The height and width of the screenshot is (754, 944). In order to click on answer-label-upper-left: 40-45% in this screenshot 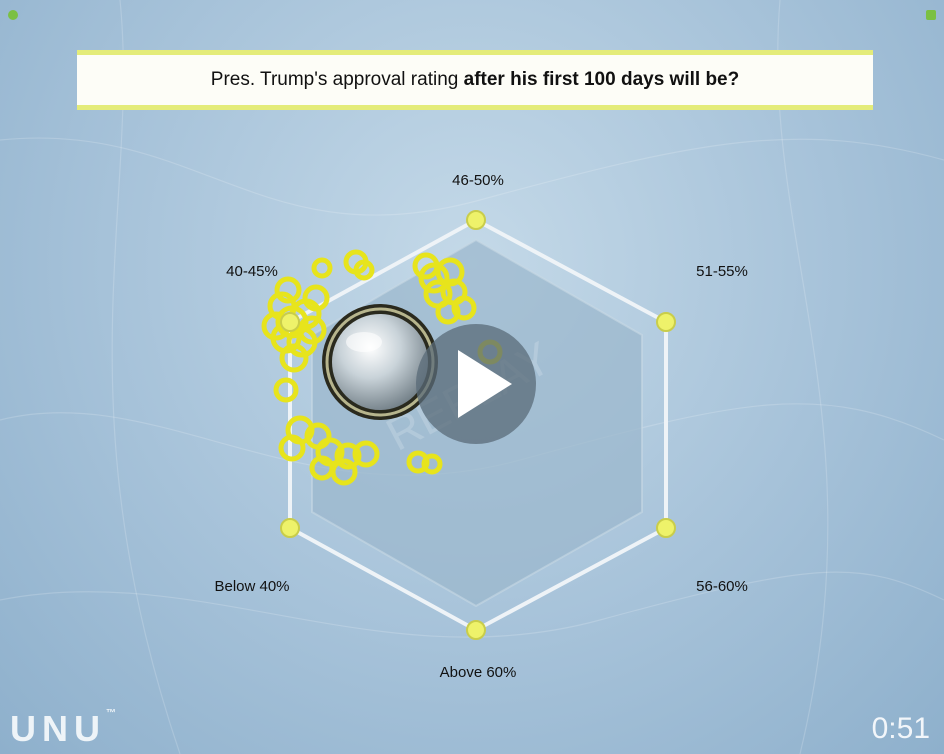, I will do `click(252, 271)`.